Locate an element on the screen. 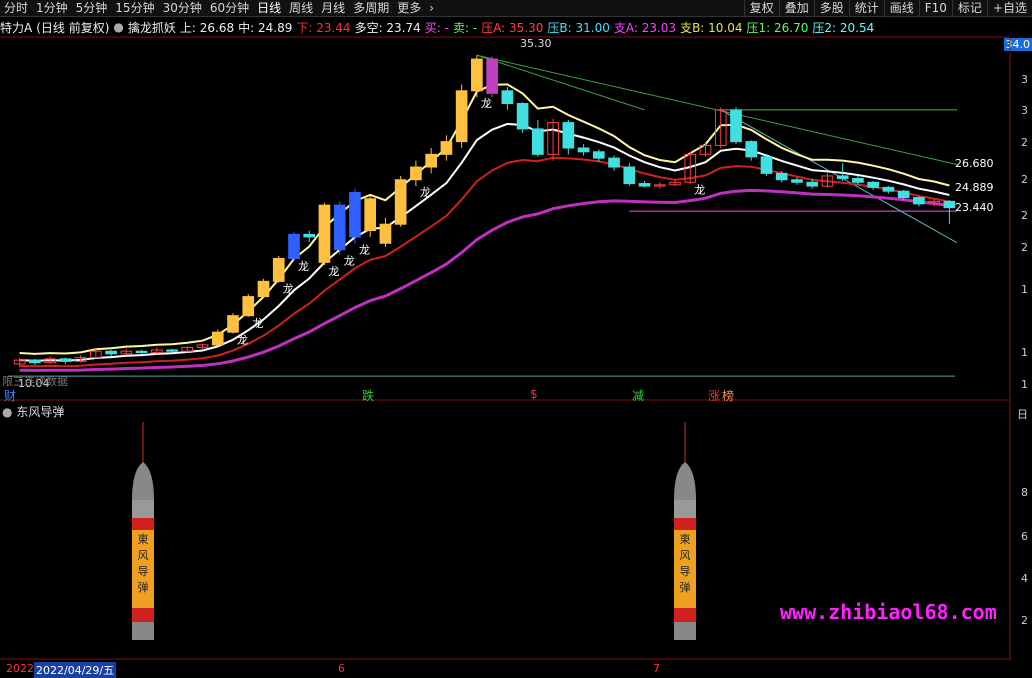  date-month-7: 7 is located at coordinates (656, 668).